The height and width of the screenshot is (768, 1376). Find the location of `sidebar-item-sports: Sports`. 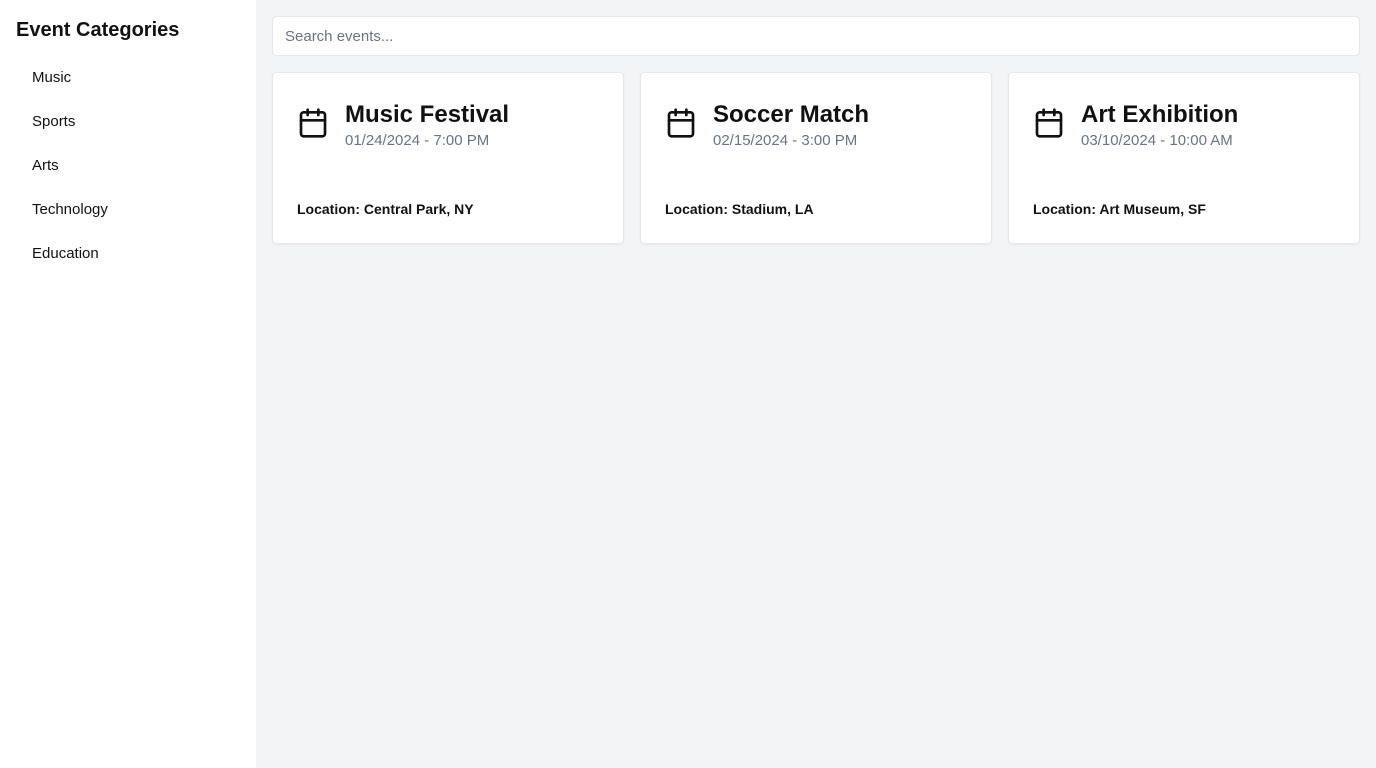

sidebar-item-sports: Sports is located at coordinates (128, 122).